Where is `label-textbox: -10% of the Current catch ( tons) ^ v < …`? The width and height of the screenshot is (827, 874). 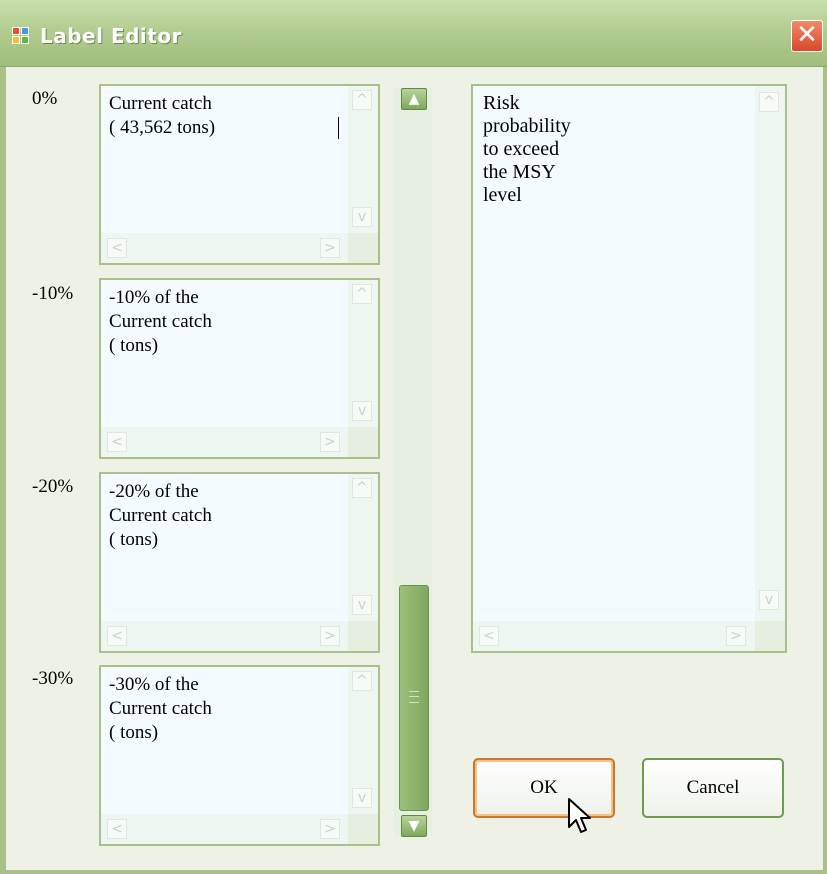 label-textbox: -10% of the Current catch ( tons) ^ v < … is located at coordinates (239, 368).